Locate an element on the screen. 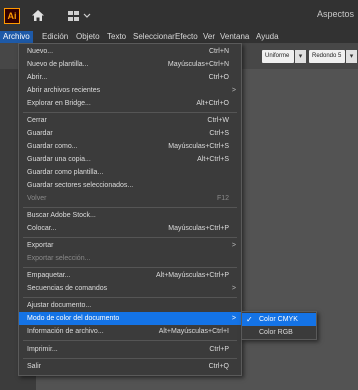 The width and height of the screenshot is (358, 390). illustrator-logo: Ai is located at coordinates (12, 16).